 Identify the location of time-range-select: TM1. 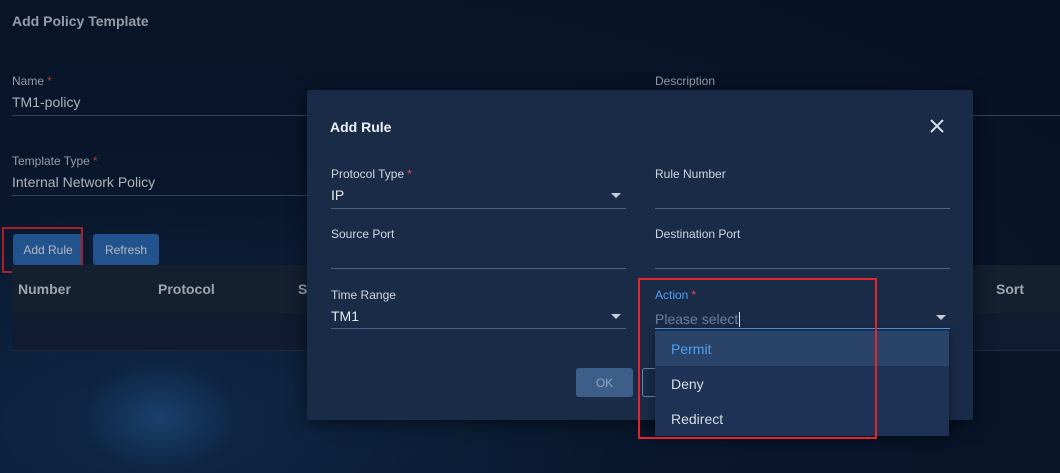
(345, 316).